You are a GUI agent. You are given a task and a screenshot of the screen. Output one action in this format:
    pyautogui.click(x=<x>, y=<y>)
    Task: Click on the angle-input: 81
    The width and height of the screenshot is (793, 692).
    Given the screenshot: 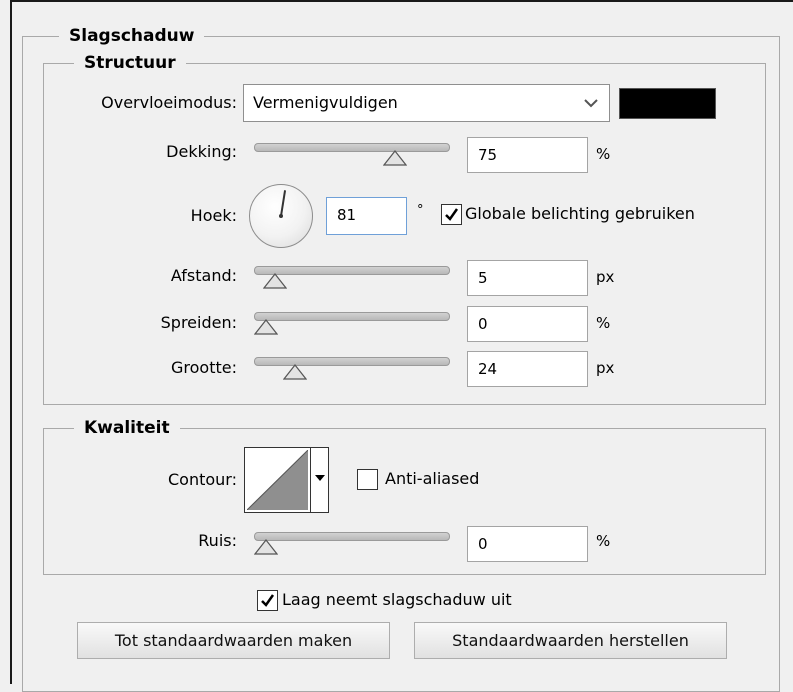 What is the action you would take?
    pyautogui.click(x=366, y=216)
    